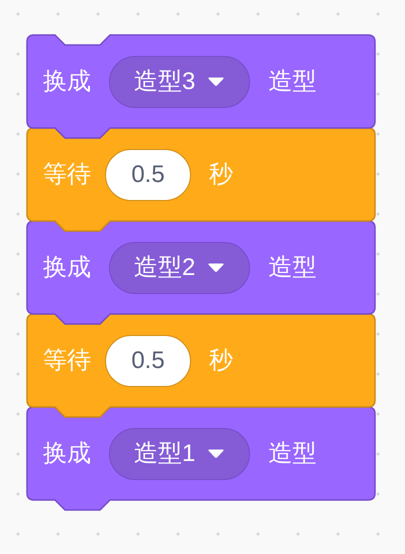 This screenshot has height=554, width=405. I want to click on costume-dropdown: 造型1, so click(179, 454).